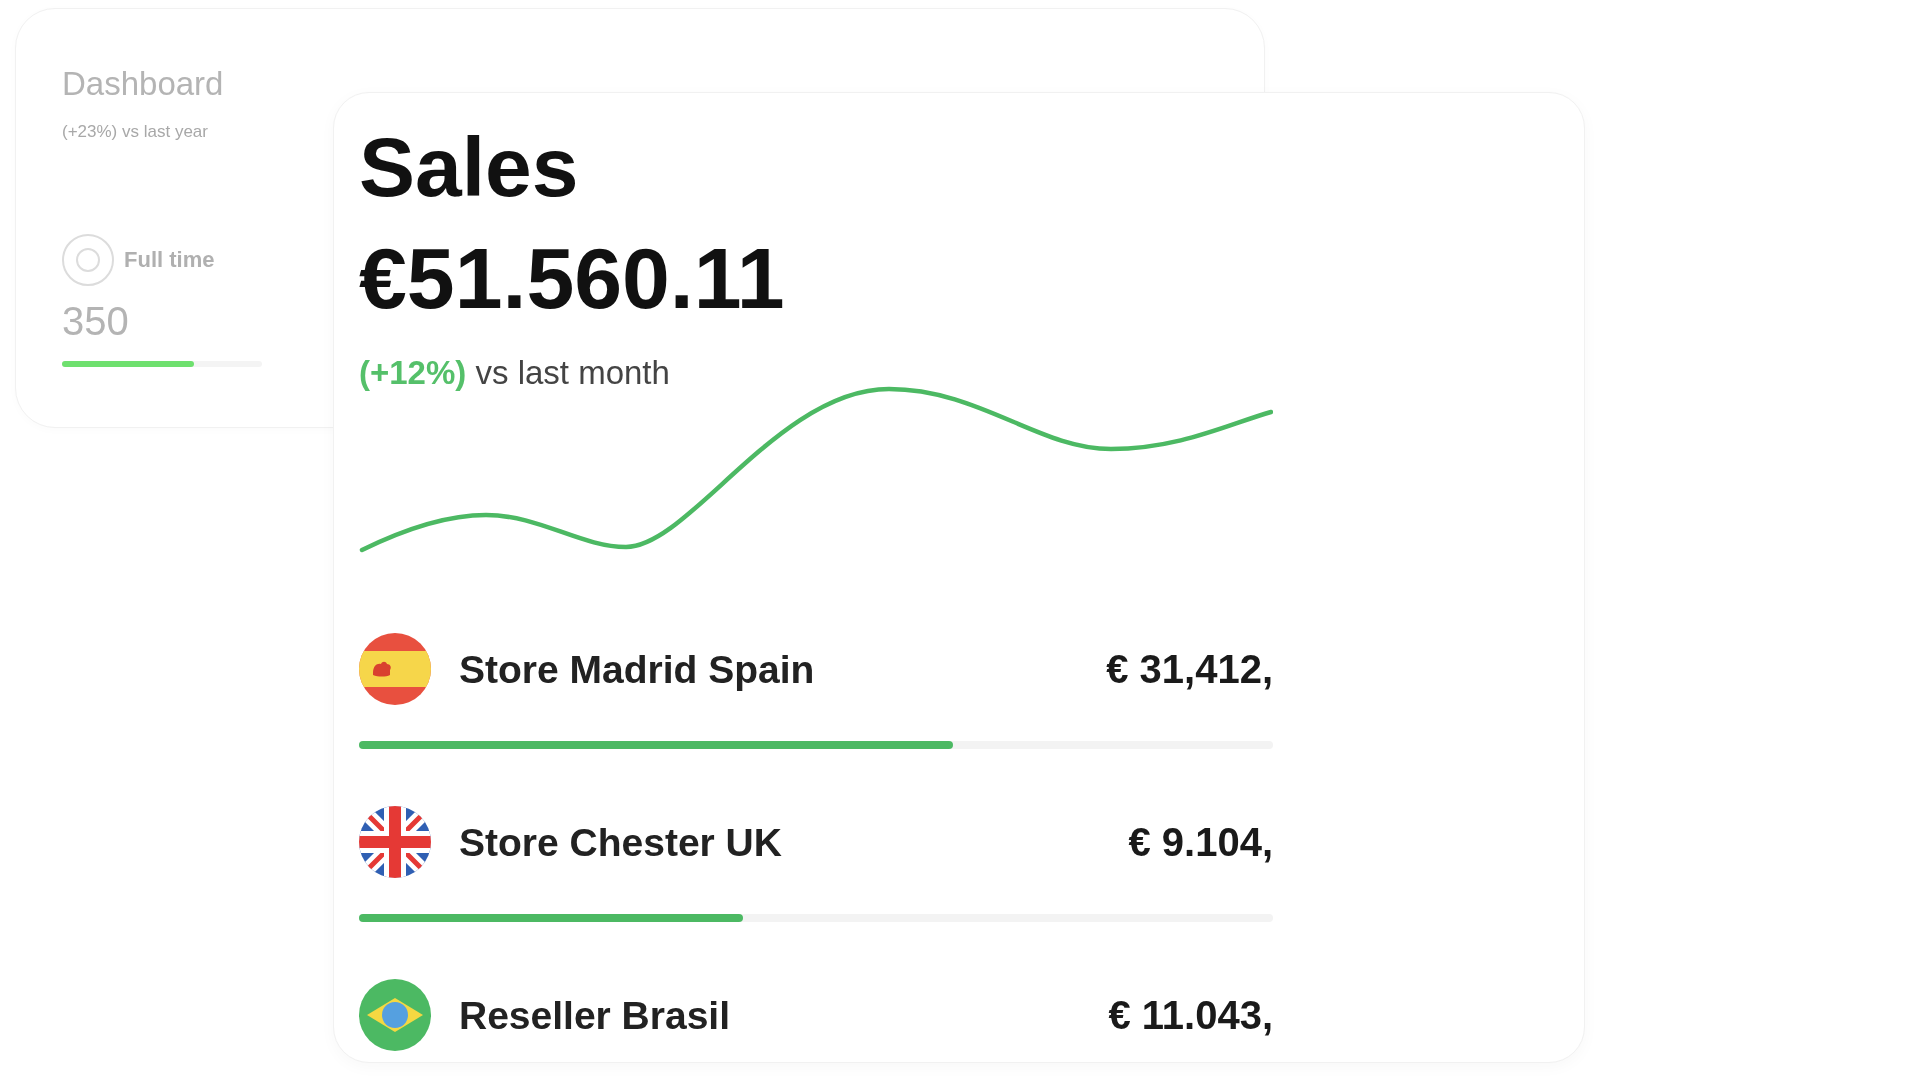 The image size is (1920, 1080). Describe the element at coordinates (620, 842) in the screenshot. I see `store-name: Store Chester UK` at that location.